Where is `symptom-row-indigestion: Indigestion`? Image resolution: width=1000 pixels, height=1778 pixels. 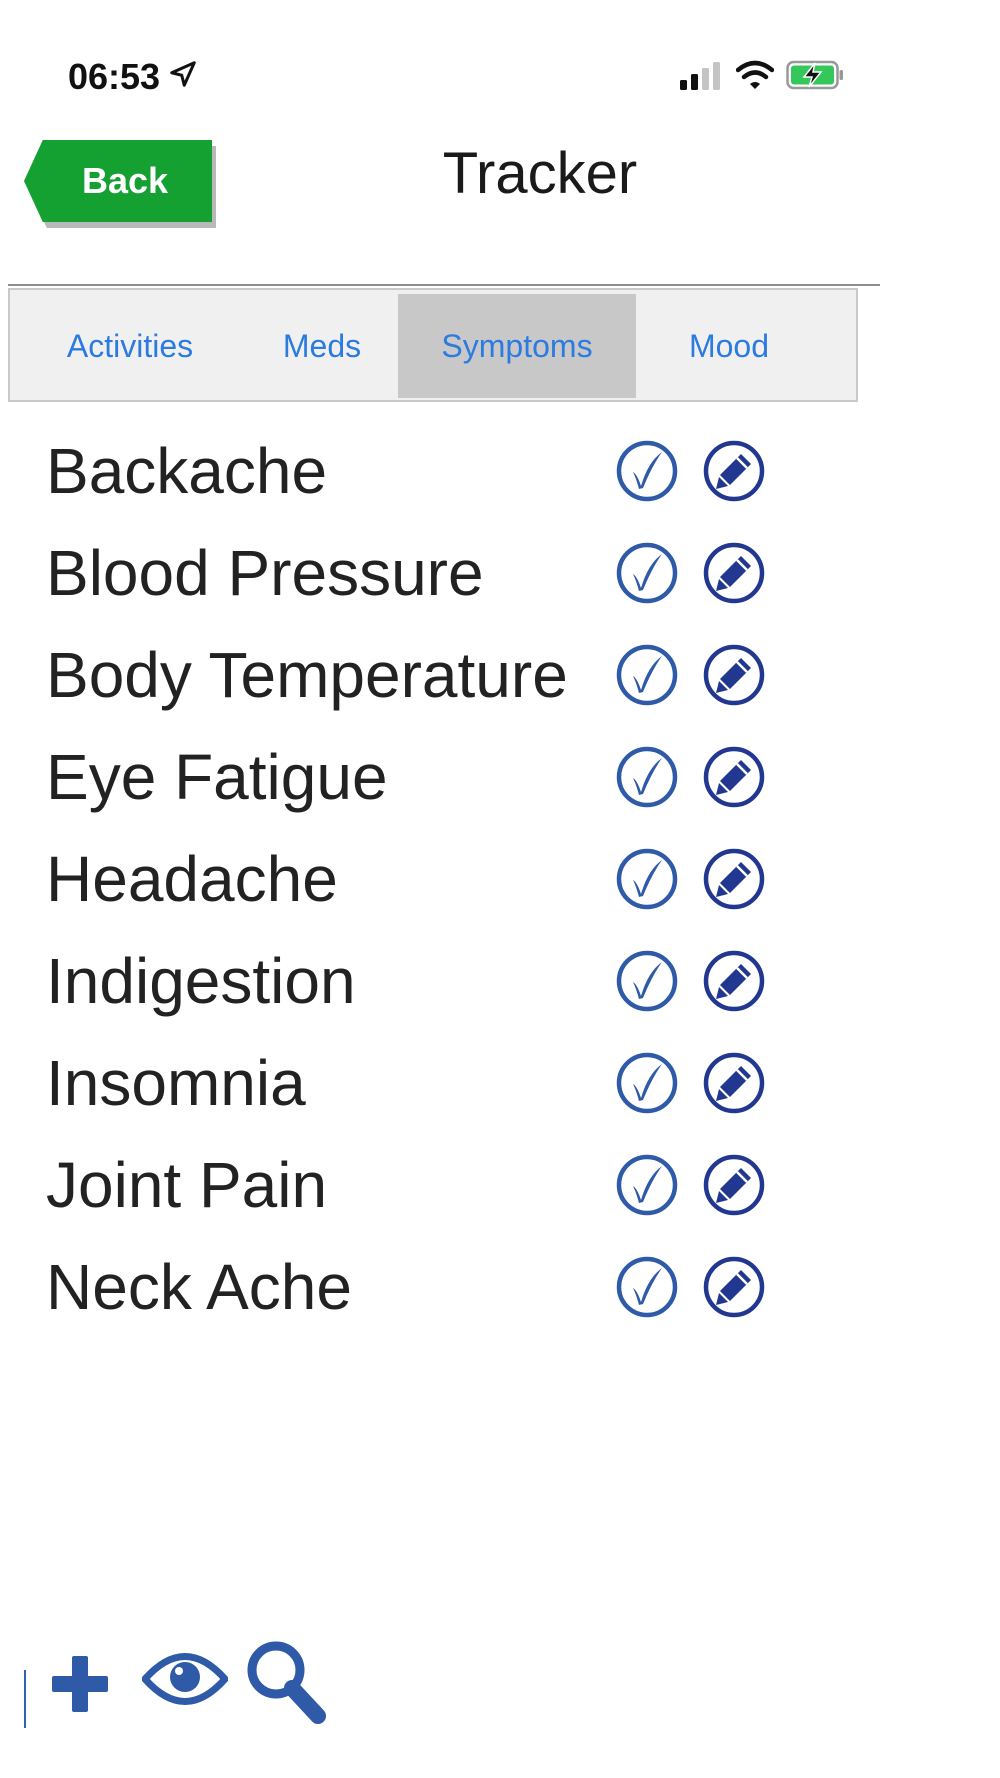 symptom-row-indigestion: Indigestion is located at coordinates (500, 981).